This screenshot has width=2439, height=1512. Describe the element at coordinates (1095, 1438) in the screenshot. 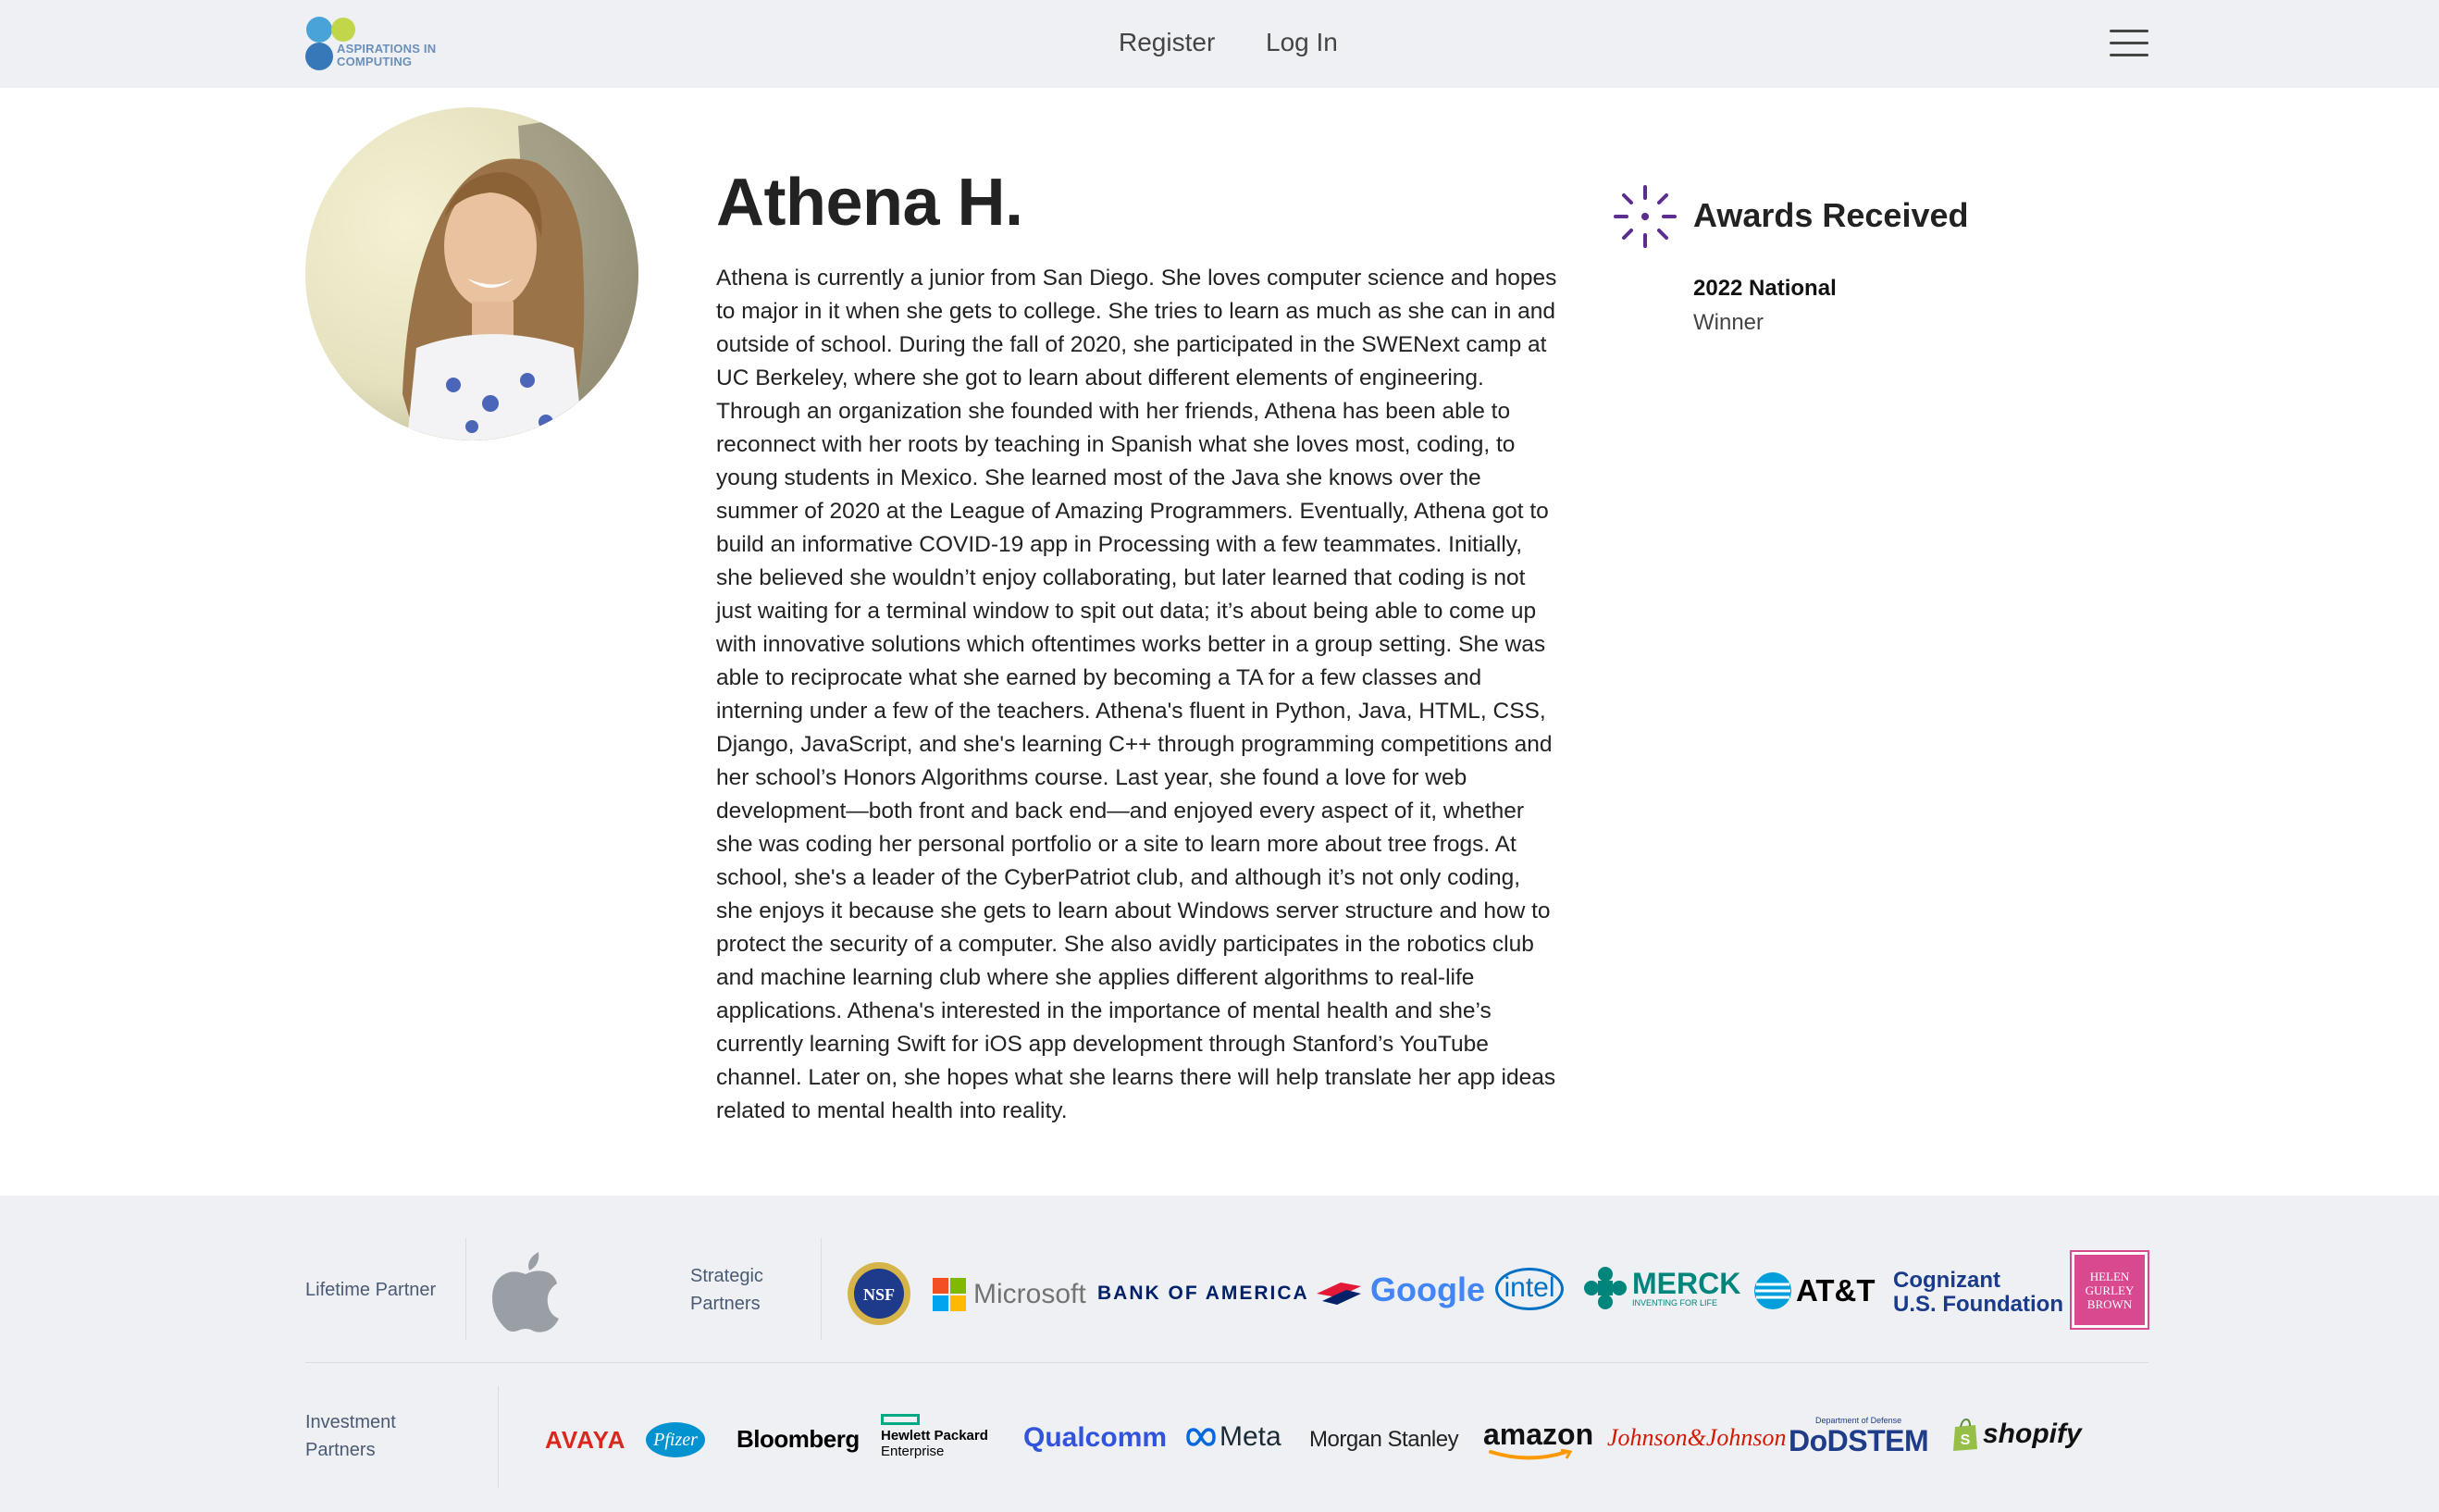

I see `qualcomm-logo: Qualcomm` at that location.